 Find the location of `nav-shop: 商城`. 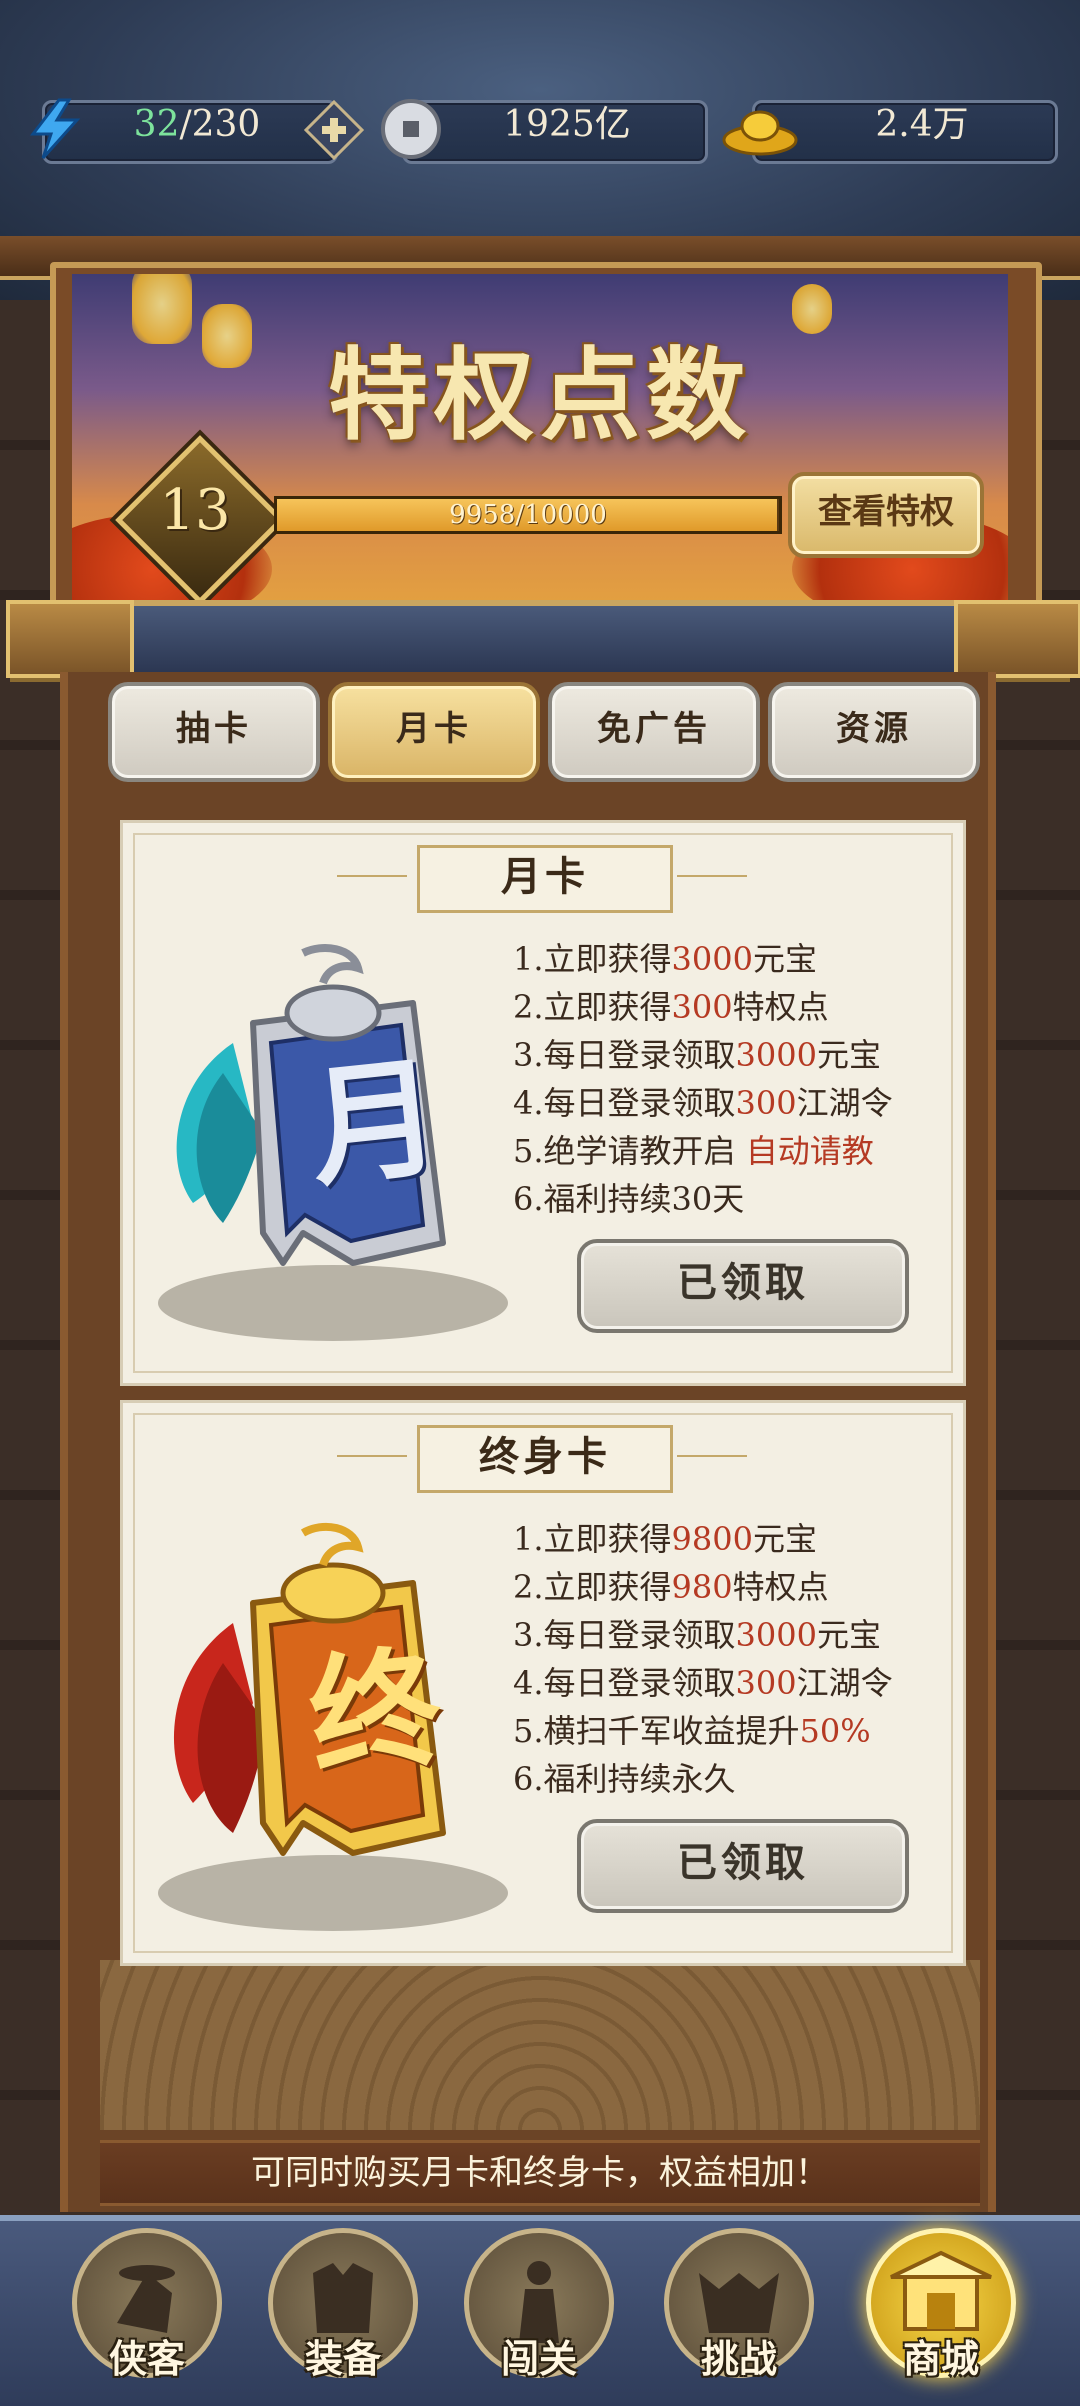

nav-shop: 商城 is located at coordinates (941, 2304).